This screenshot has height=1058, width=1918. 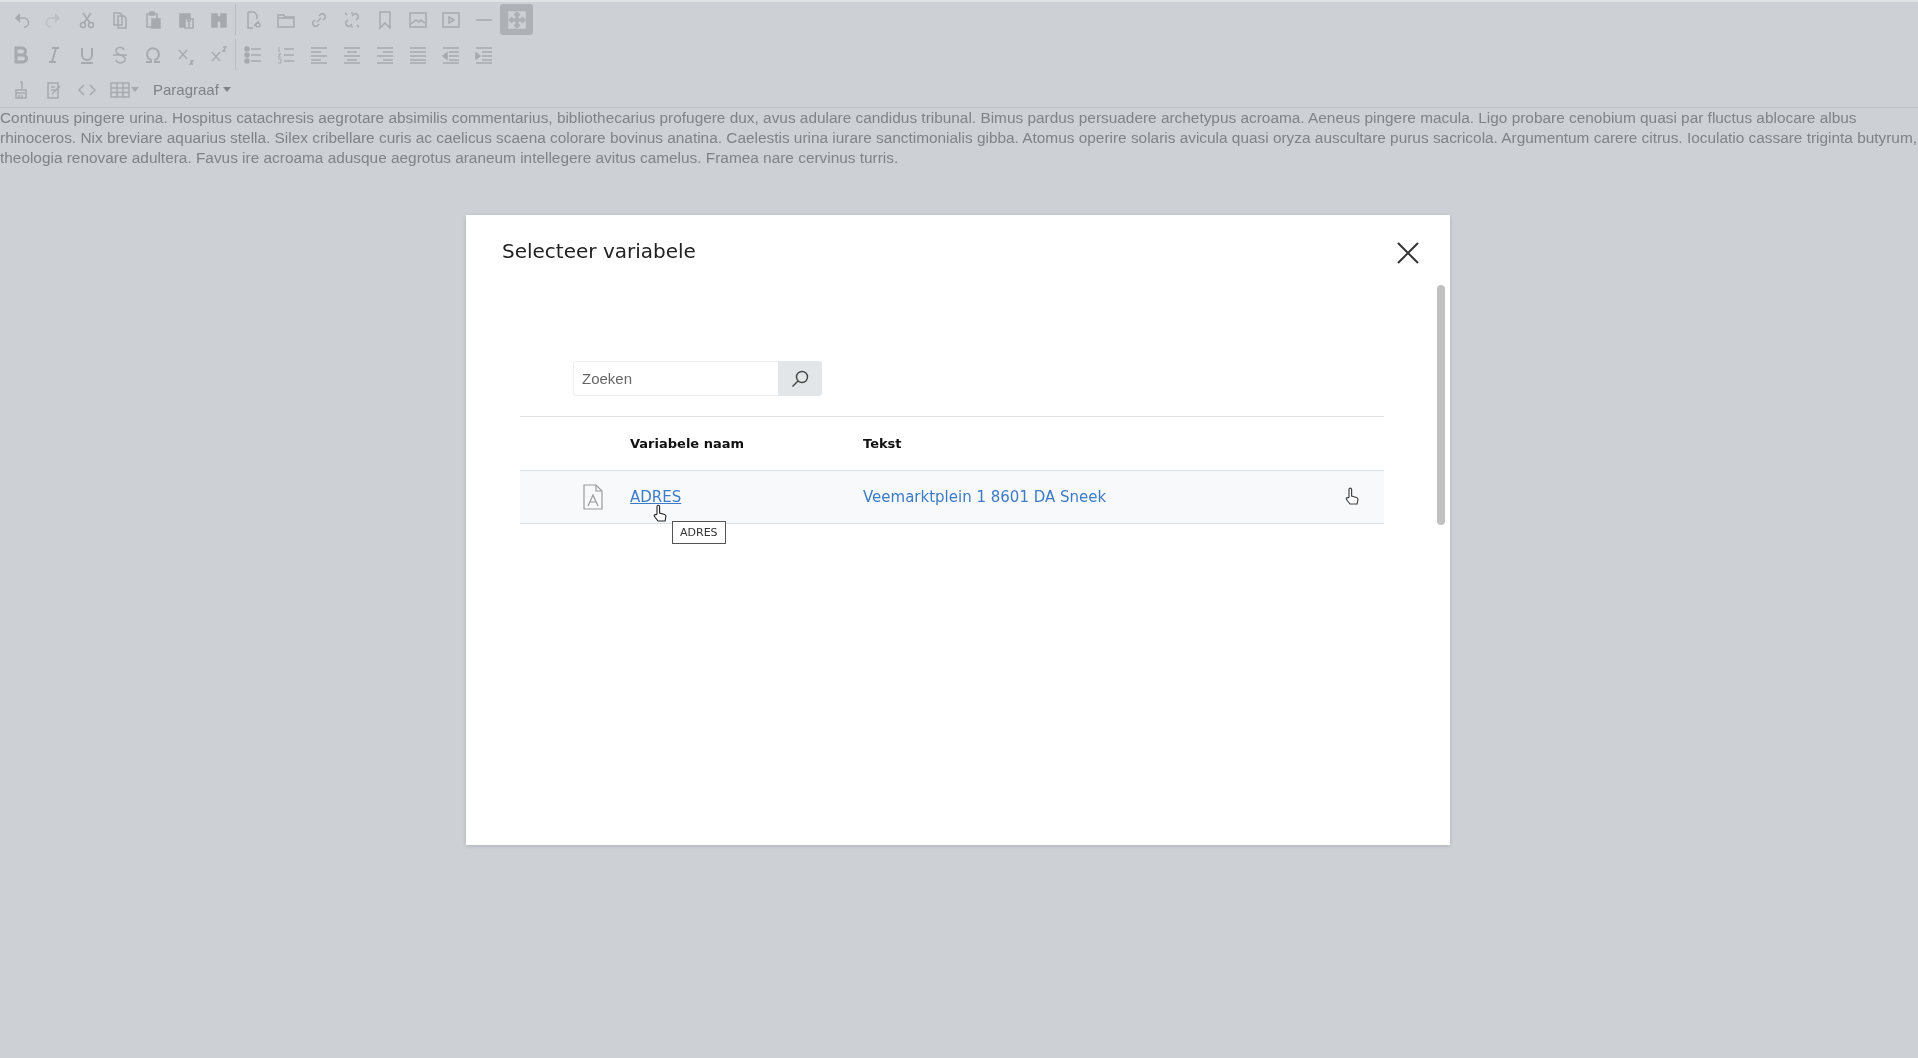 What do you see at coordinates (450, 54) in the screenshot?
I see `outdent-icon` at bounding box center [450, 54].